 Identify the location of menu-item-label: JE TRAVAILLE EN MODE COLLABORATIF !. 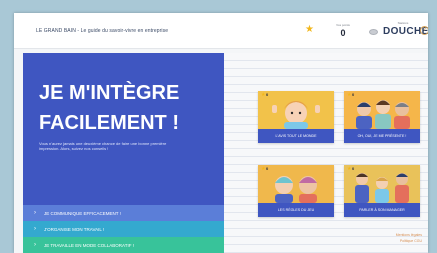
(89, 245).